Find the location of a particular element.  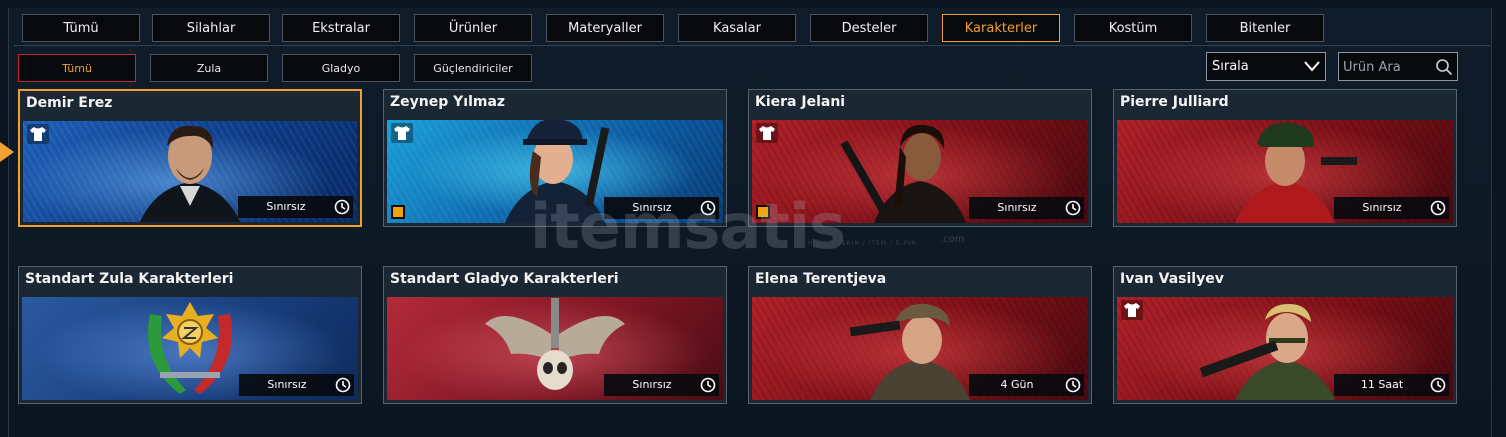

duration-badge: 11 Saat is located at coordinates (1391, 385).